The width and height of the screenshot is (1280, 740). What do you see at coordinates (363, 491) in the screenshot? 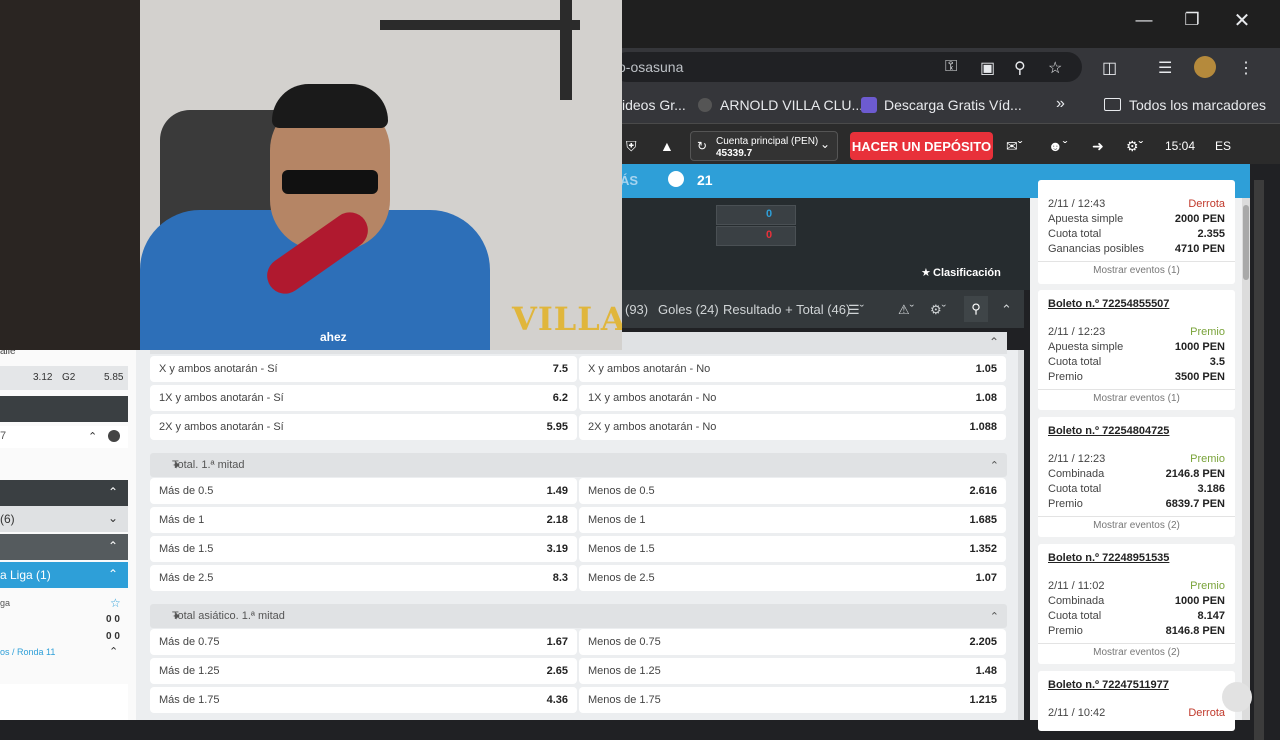
I see `odds-cell: Más de 0.5 1.49` at bounding box center [363, 491].